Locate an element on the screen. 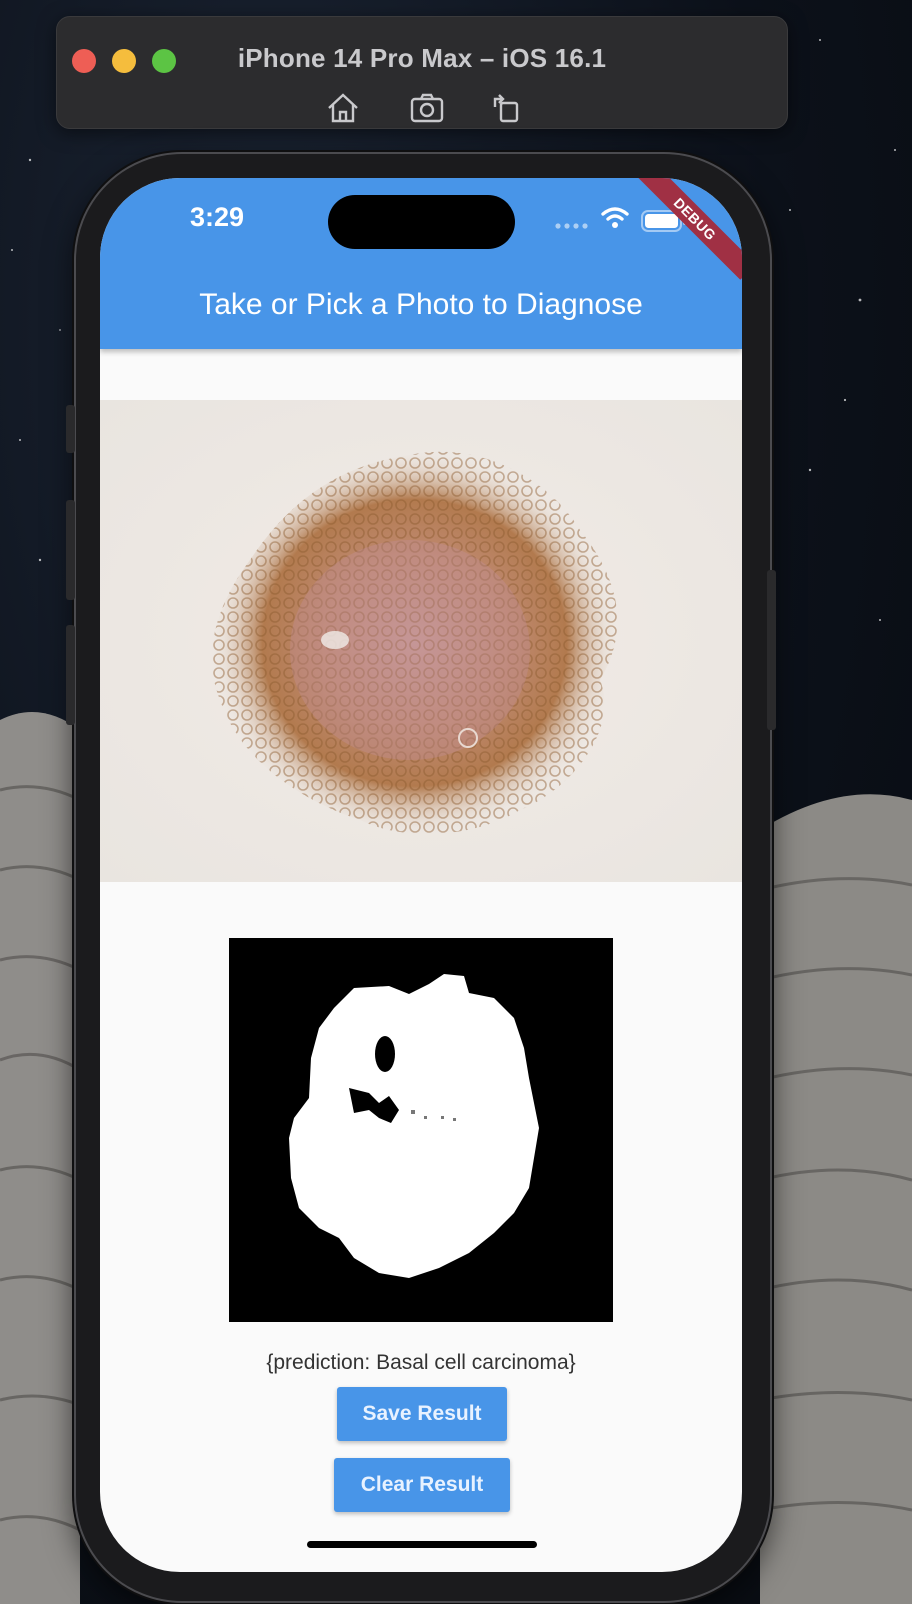 Image resolution: width=912 pixels, height=1604 pixels. wifi-icon is located at coordinates (615, 217).